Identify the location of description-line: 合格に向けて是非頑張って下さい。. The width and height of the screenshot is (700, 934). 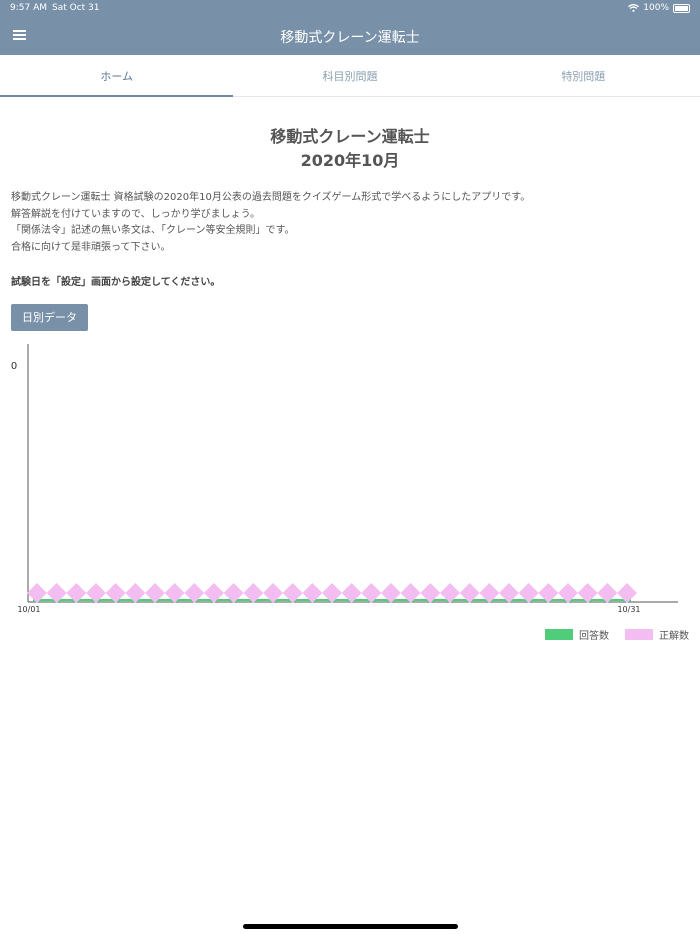
(91, 247).